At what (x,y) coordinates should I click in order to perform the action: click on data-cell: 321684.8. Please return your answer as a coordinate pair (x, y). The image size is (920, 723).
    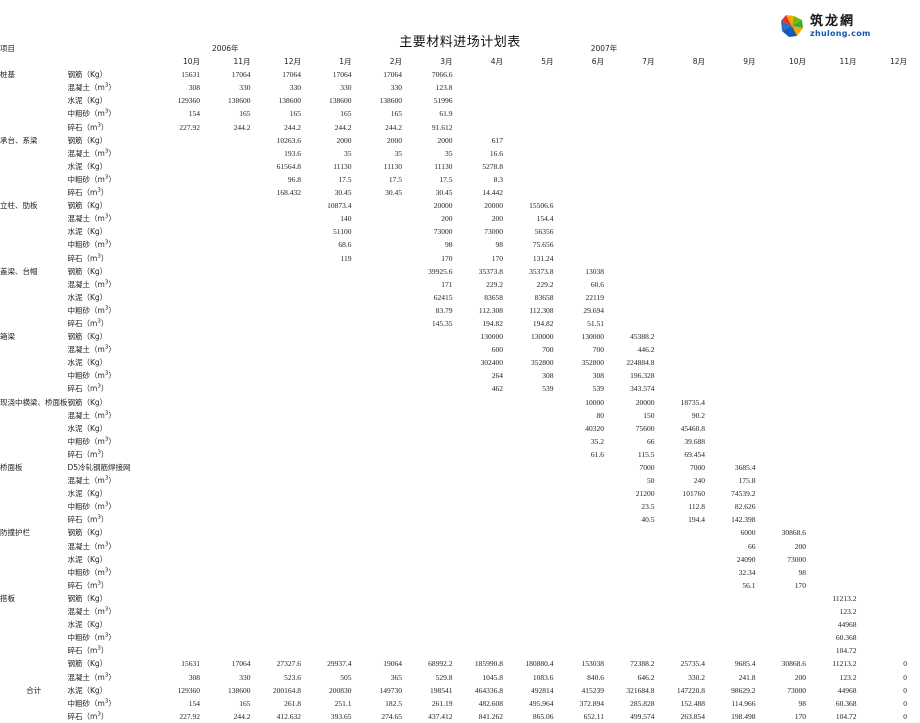
    Looking at the image, I should click on (640, 690).